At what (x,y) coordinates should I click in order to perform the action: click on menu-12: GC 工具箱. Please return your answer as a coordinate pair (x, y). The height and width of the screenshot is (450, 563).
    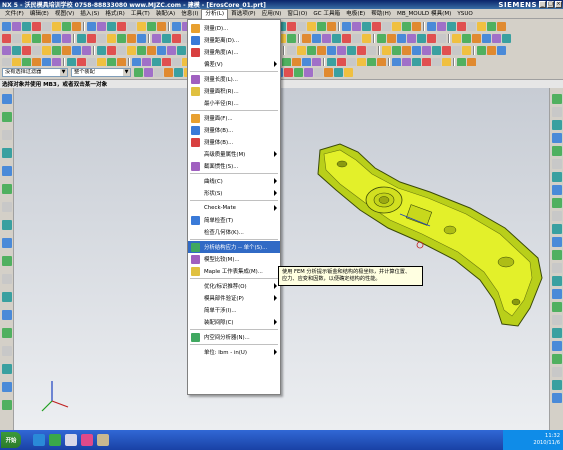
    Looking at the image, I should click on (326, 14).